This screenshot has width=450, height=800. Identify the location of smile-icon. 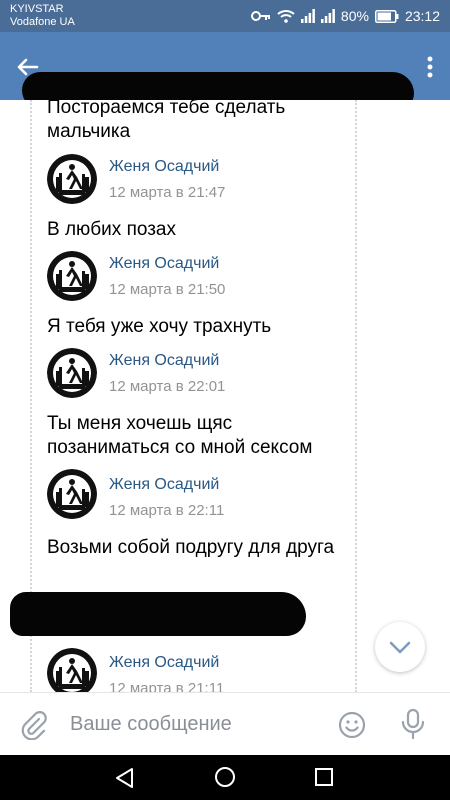
(352, 725).